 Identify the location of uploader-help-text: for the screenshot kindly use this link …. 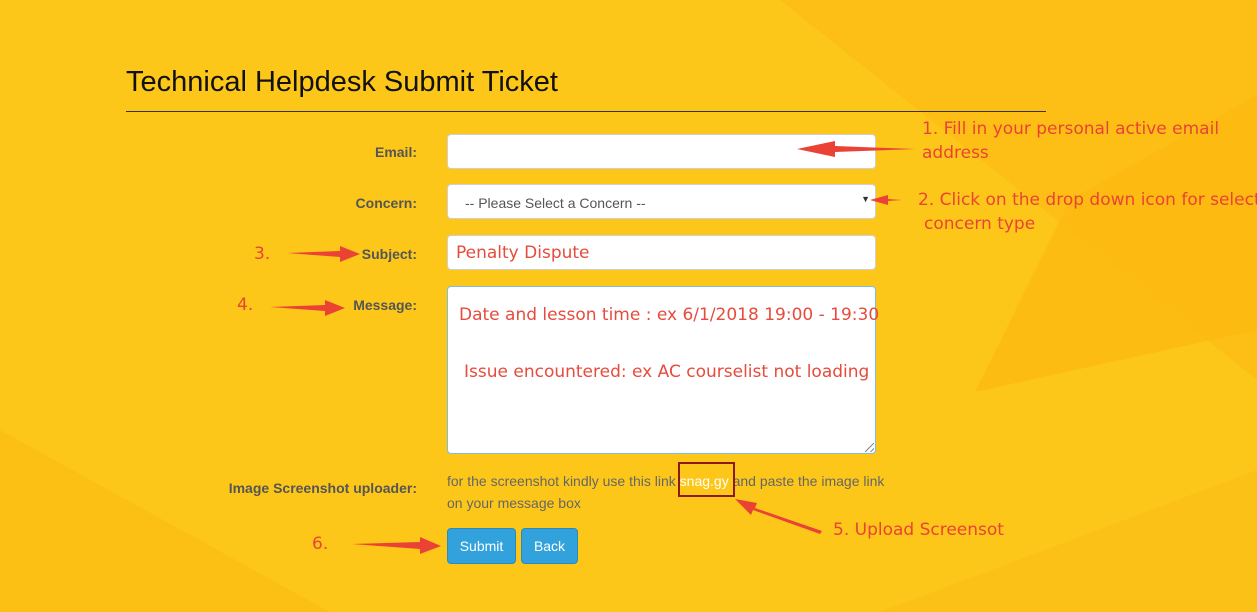
(667, 492).